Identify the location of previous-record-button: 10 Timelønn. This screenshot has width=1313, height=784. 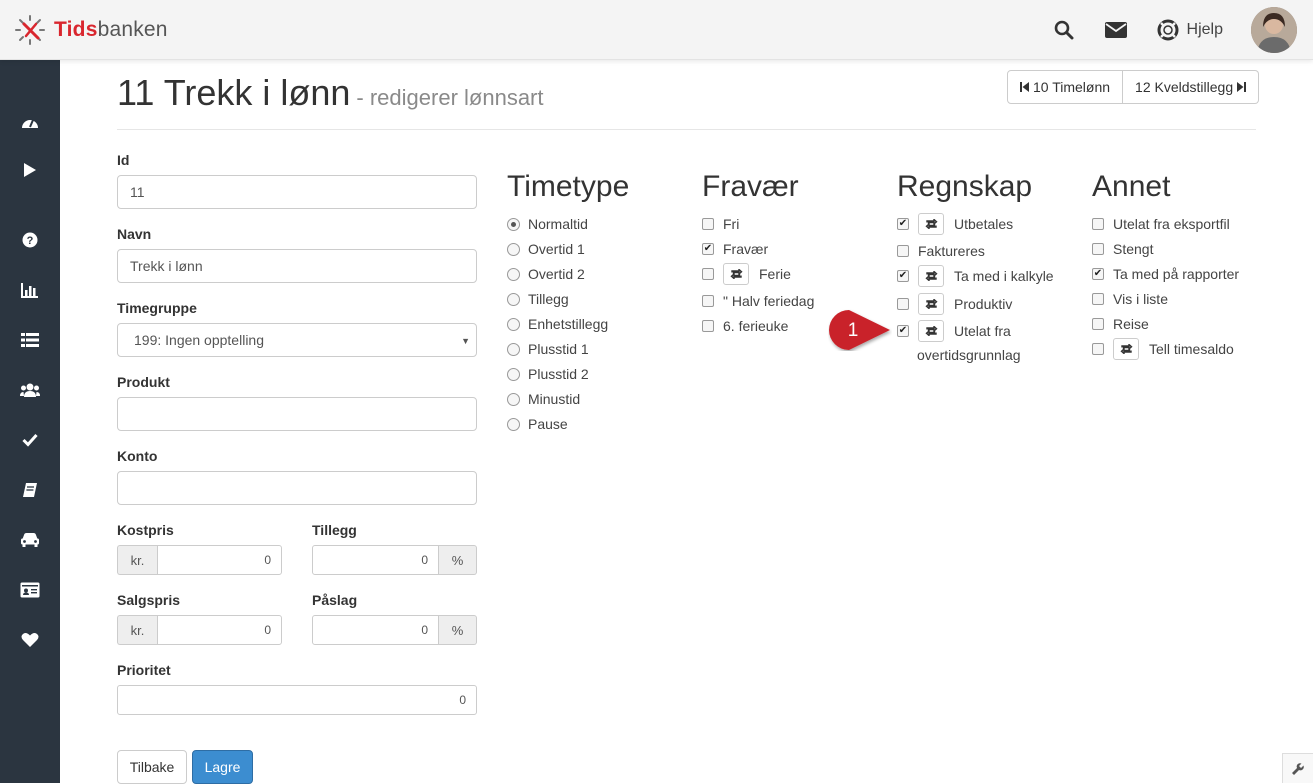
(1065, 87).